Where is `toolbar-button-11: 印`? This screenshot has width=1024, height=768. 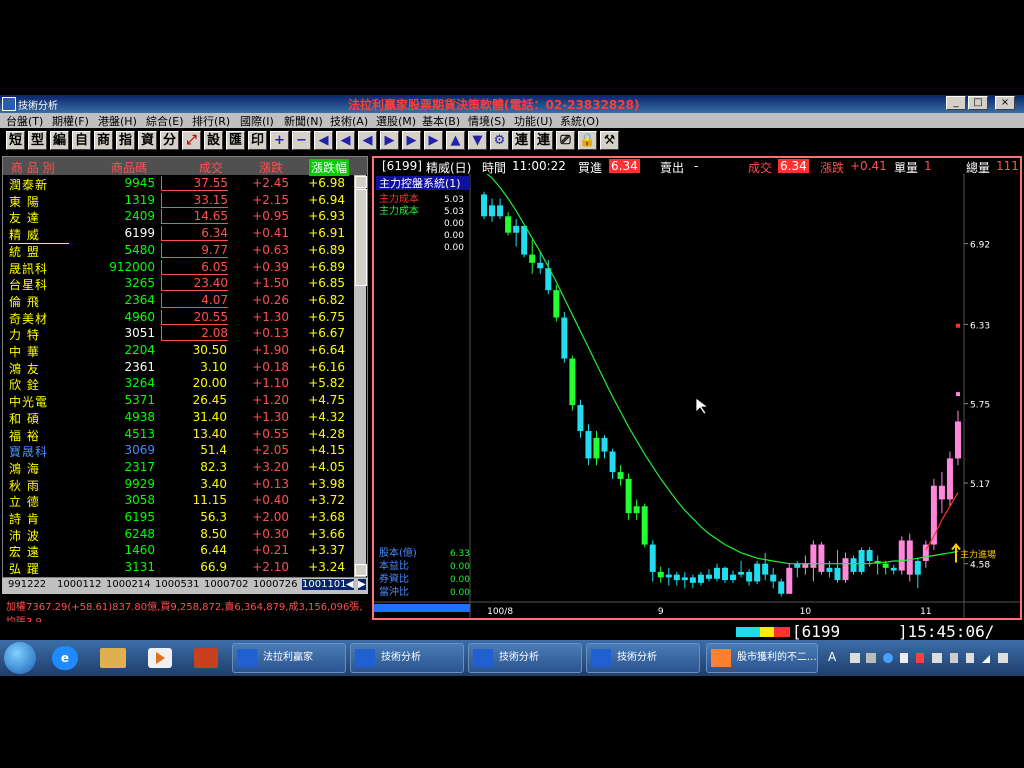 toolbar-button-11: 印 is located at coordinates (257, 140).